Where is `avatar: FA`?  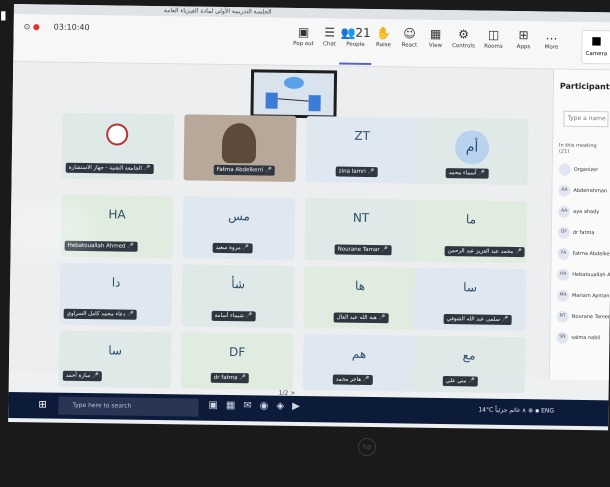
avatar: FA is located at coordinates (563, 253).